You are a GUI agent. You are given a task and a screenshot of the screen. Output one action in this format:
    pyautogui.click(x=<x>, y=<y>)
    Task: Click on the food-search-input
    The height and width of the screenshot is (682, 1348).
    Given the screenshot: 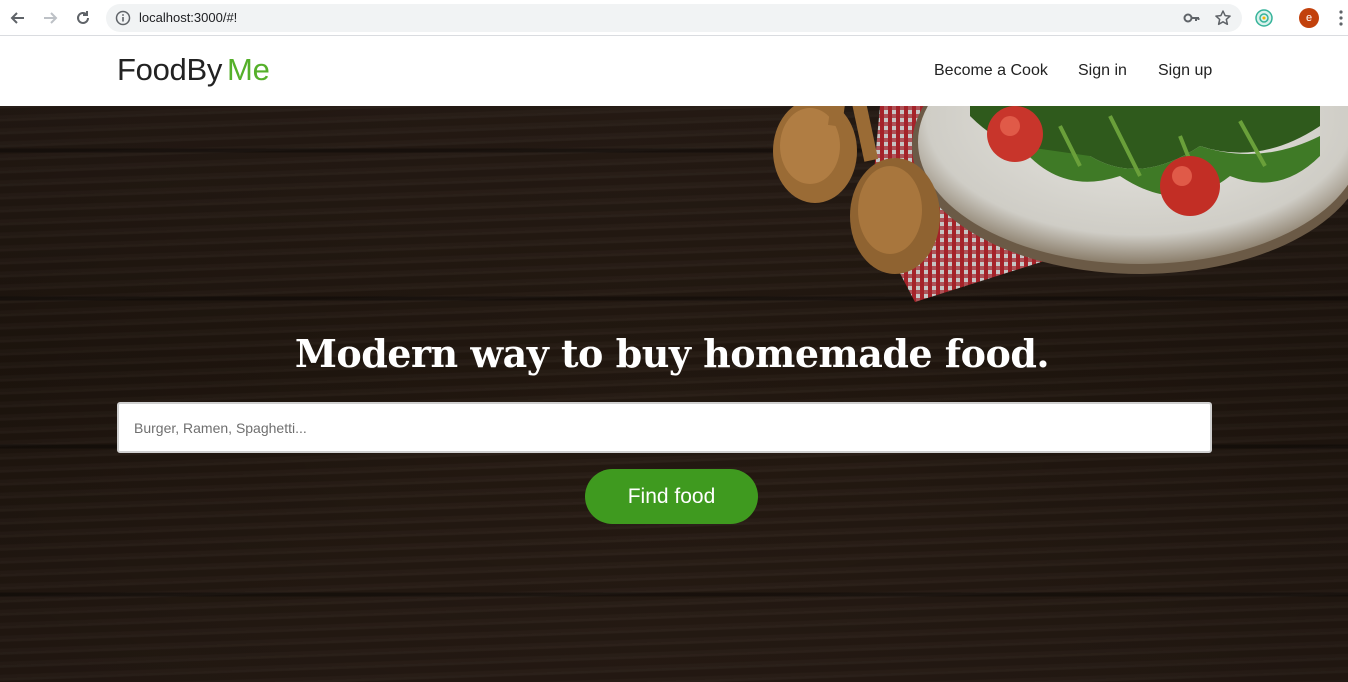 What is the action you would take?
    pyautogui.click(x=664, y=427)
    